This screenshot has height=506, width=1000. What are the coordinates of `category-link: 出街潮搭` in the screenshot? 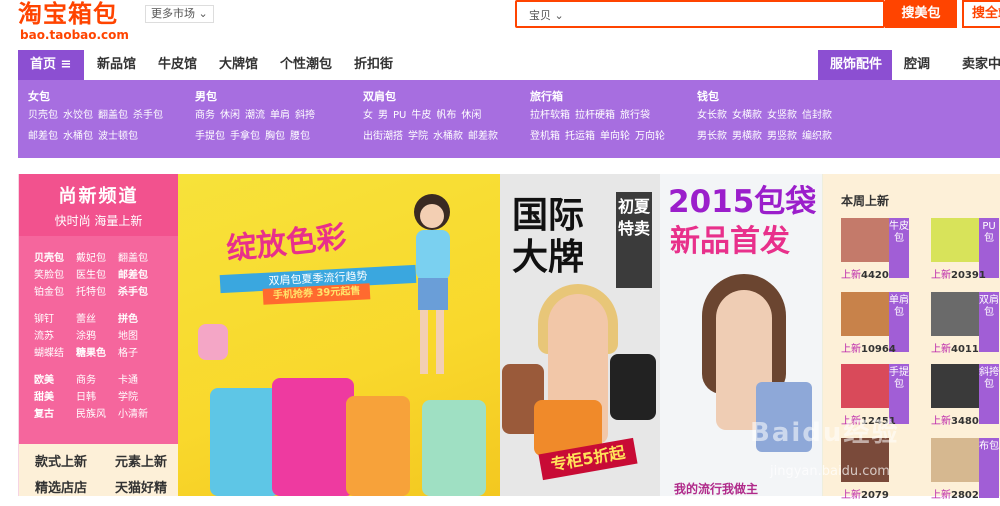 It's located at (383, 136).